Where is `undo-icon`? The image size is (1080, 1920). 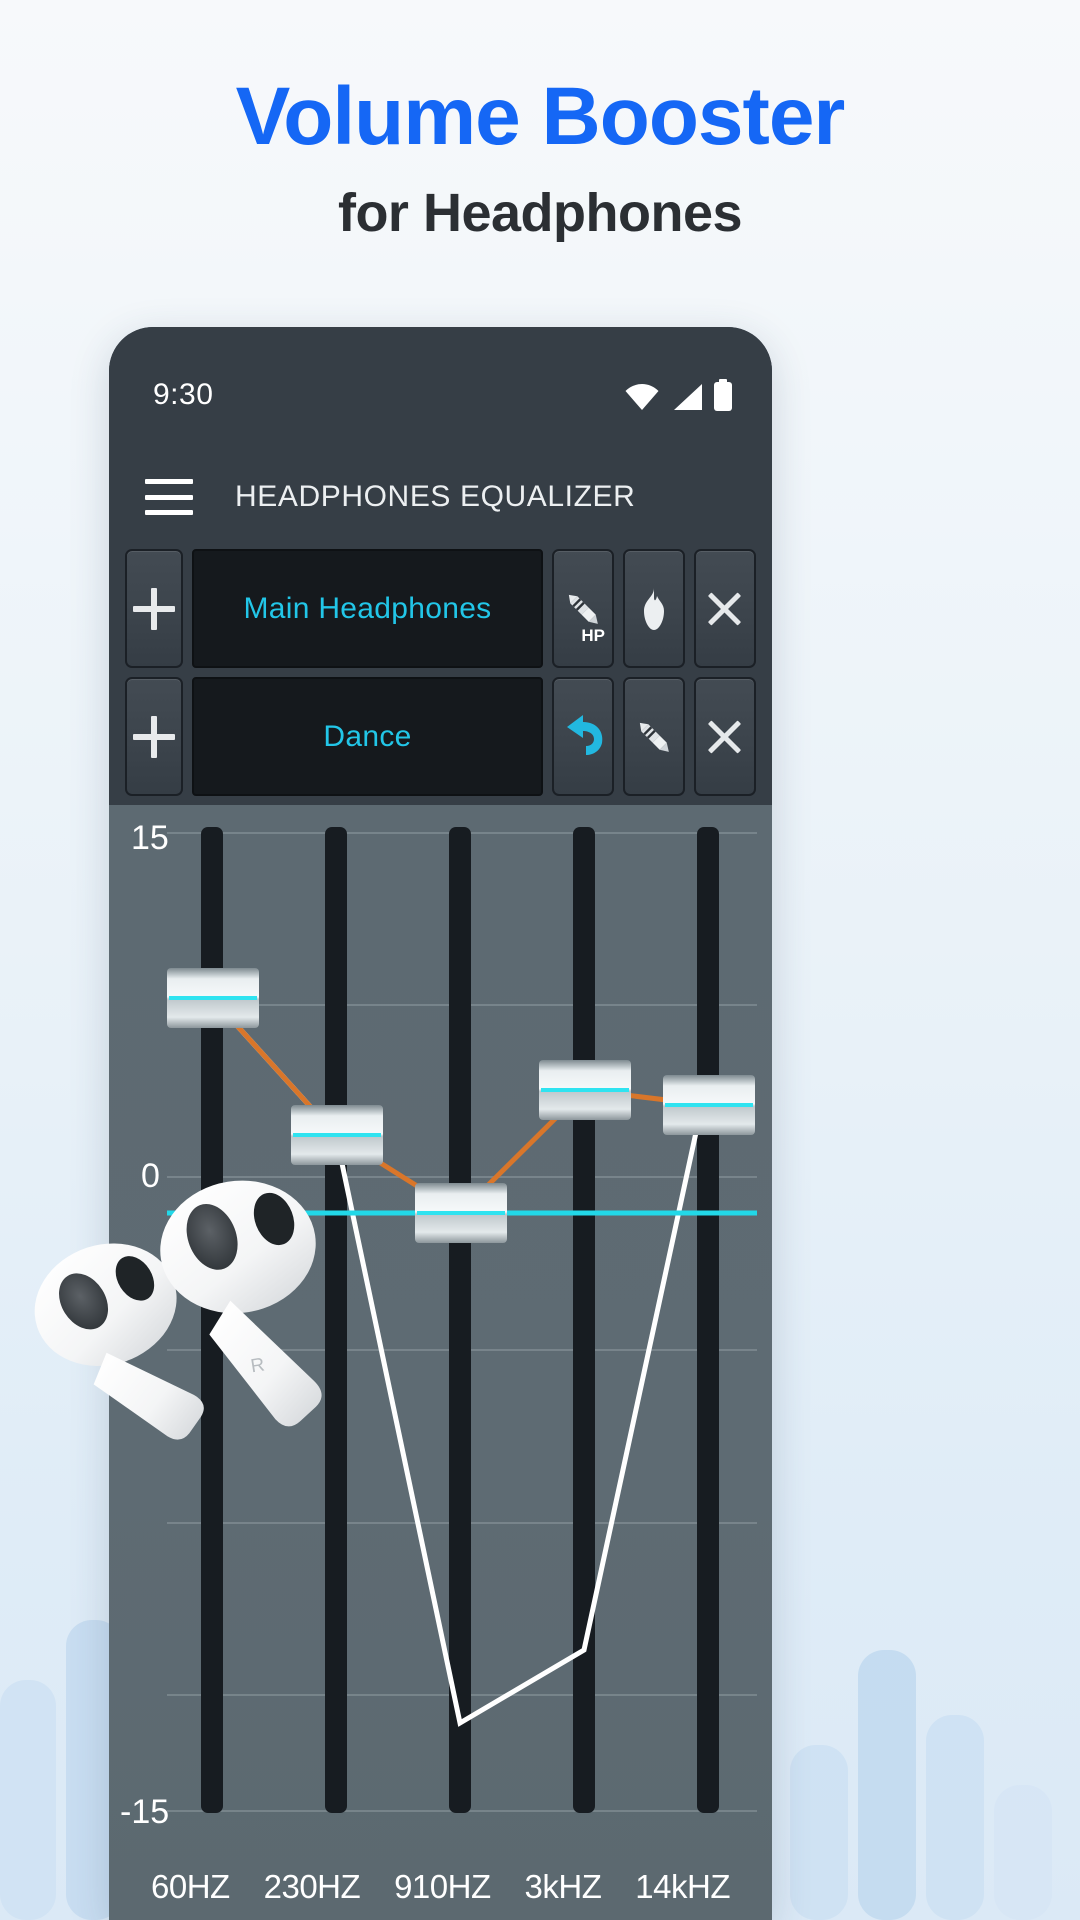 undo-icon is located at coordinates (585, 734).